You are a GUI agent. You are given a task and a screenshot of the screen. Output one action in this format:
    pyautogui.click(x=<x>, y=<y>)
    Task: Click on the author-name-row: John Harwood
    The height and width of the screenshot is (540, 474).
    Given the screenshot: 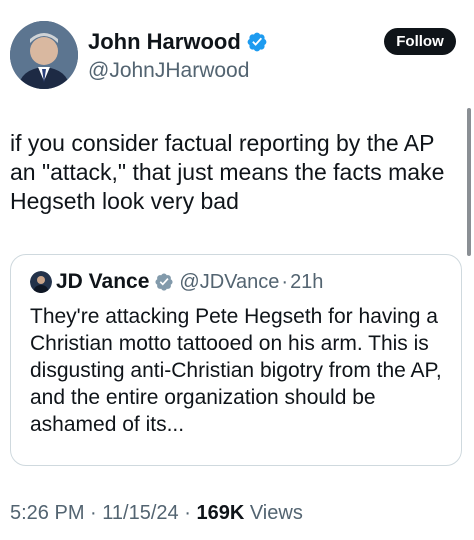 What is the action you would take?
    pyautogui.click(x=178, y=42)
    